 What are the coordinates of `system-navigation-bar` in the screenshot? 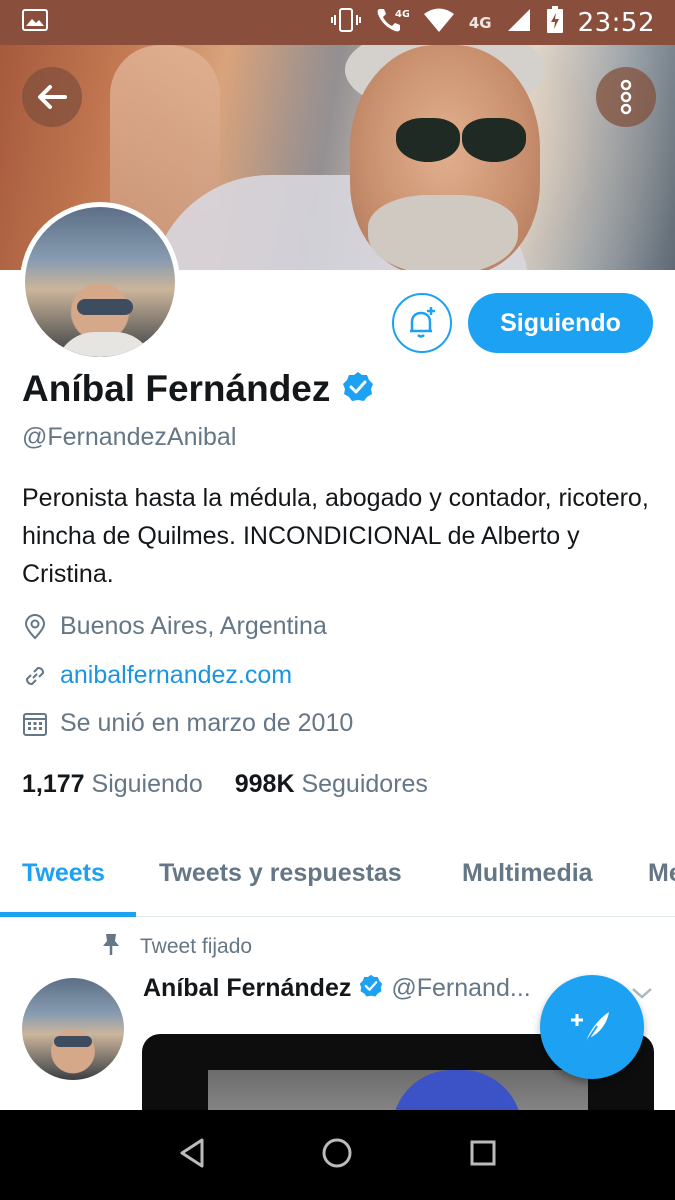 It's located at (337, 1155).